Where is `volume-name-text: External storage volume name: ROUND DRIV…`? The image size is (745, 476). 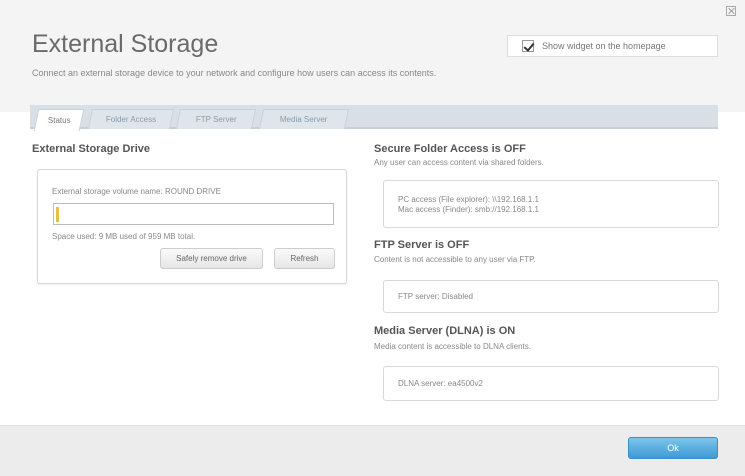 volume-name-text: External storage volume name: ROUND DRIV… is located at coordinates (136, 191).